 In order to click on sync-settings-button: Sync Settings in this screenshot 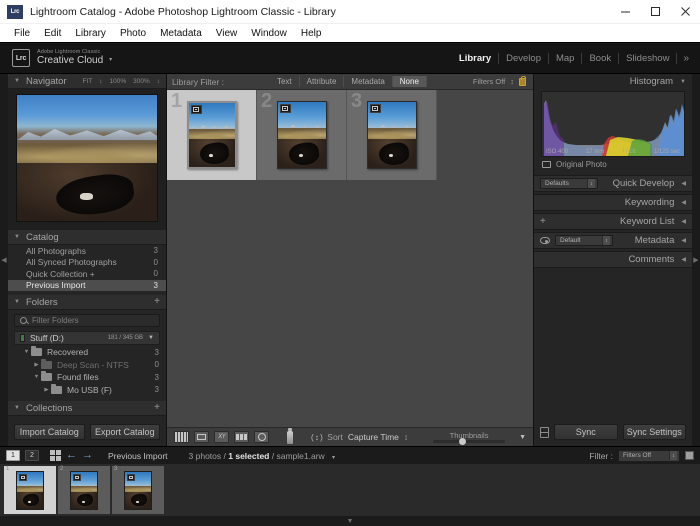, I will do `click(654, 432)`.